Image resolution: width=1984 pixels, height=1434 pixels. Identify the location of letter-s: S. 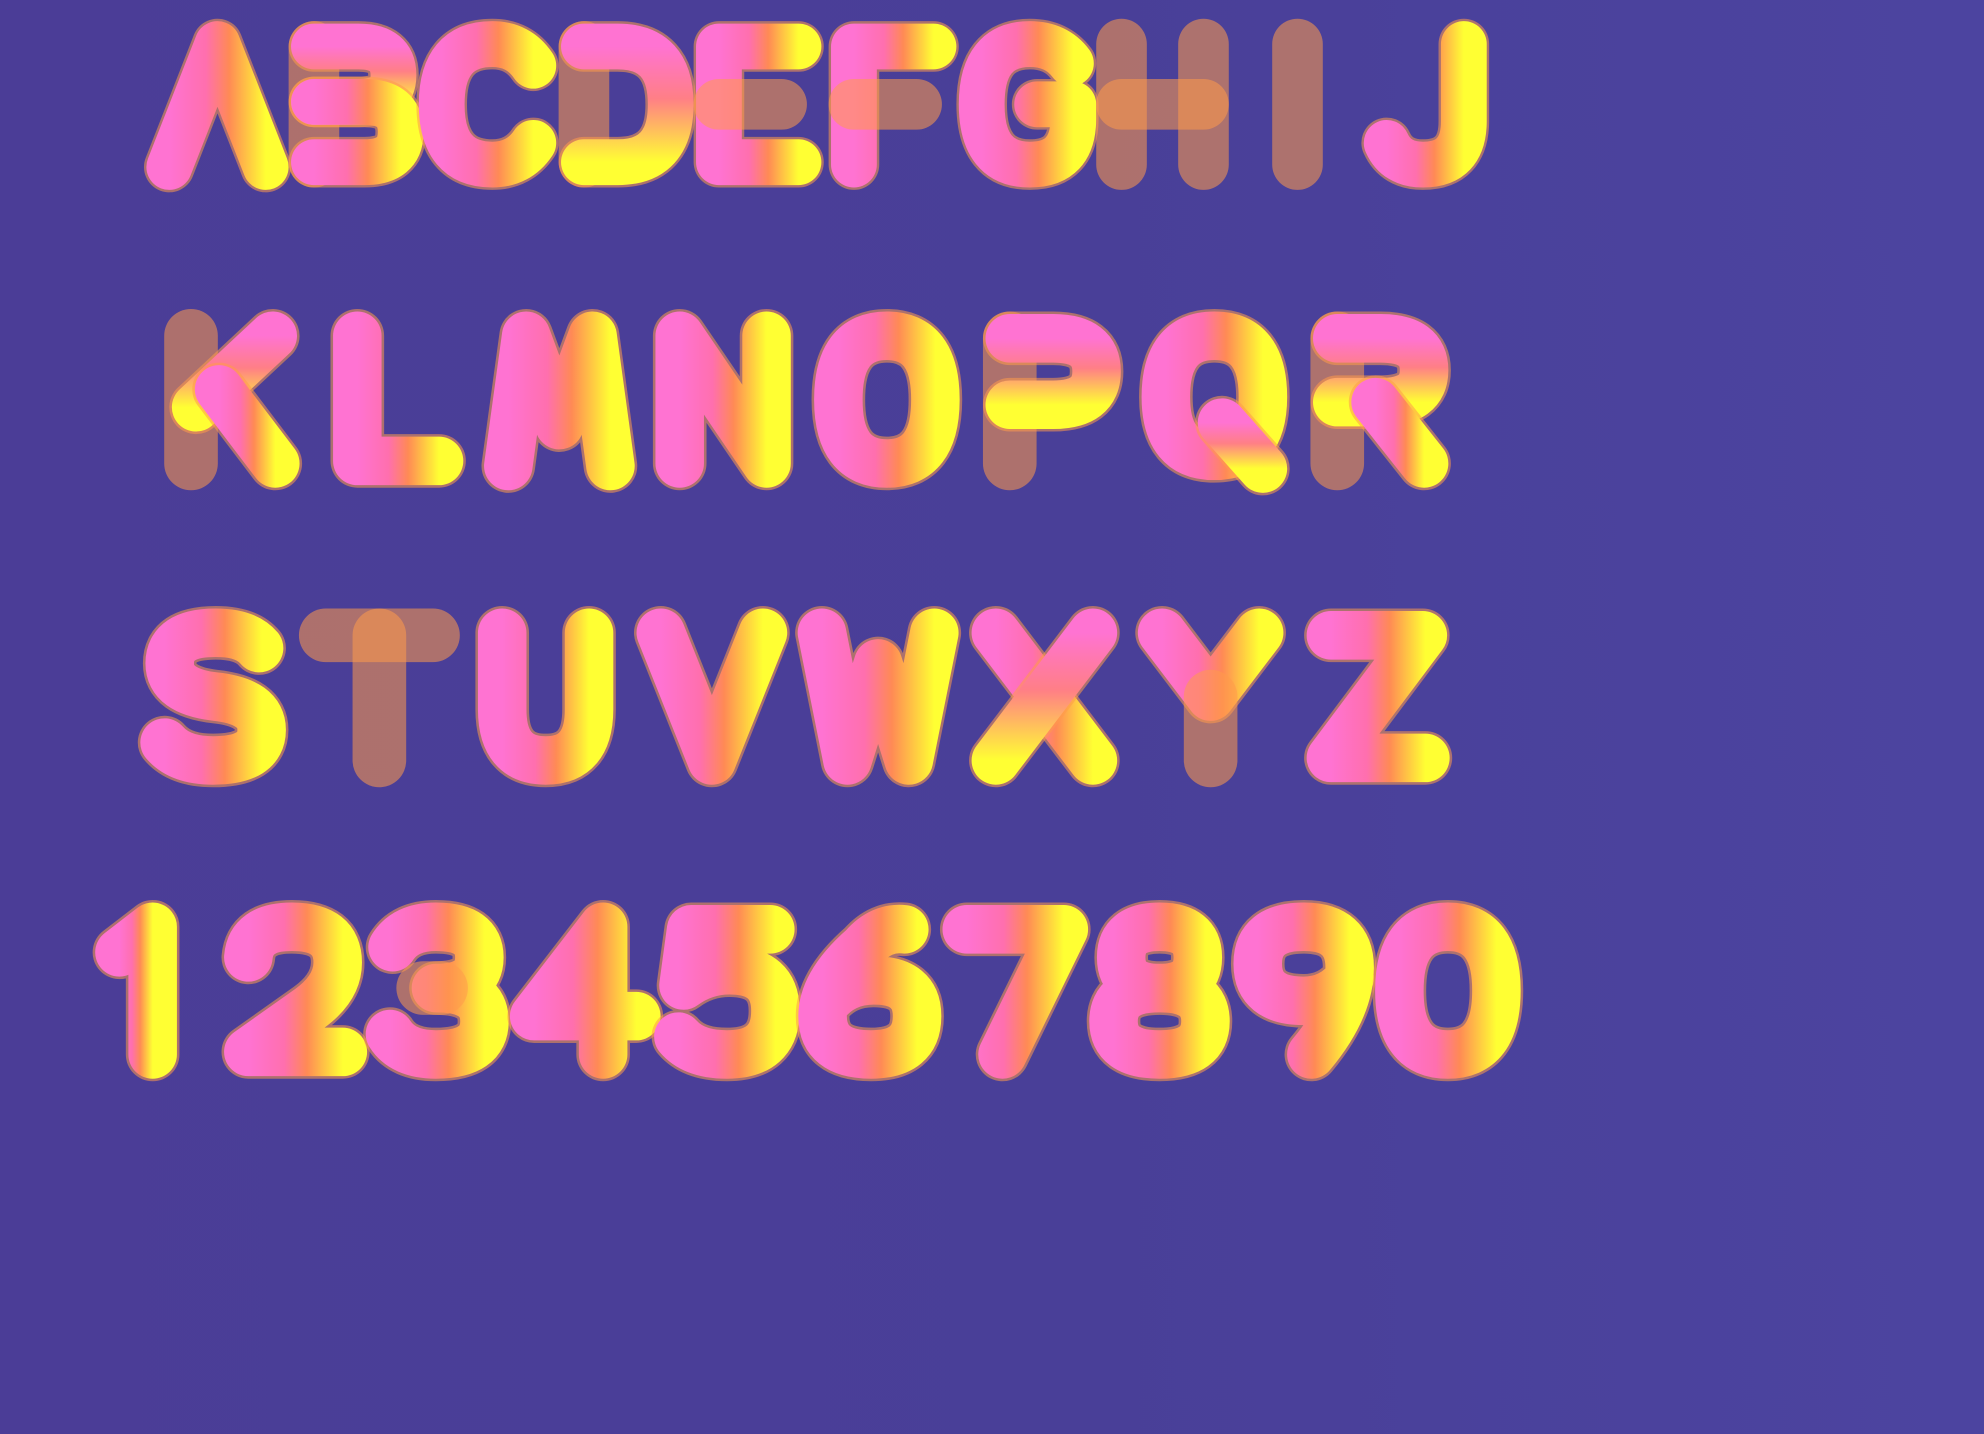
(213, 696).